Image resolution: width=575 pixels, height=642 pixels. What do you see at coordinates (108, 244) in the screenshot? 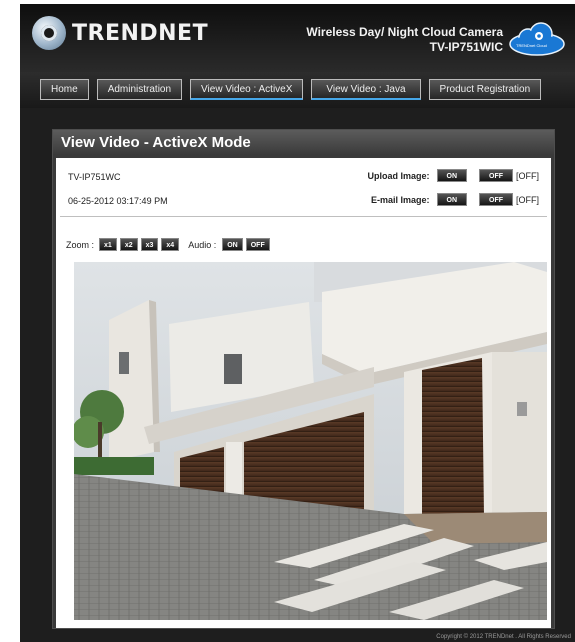
I see `zoom-x1-button: x1` at bounding box center [108, 244].